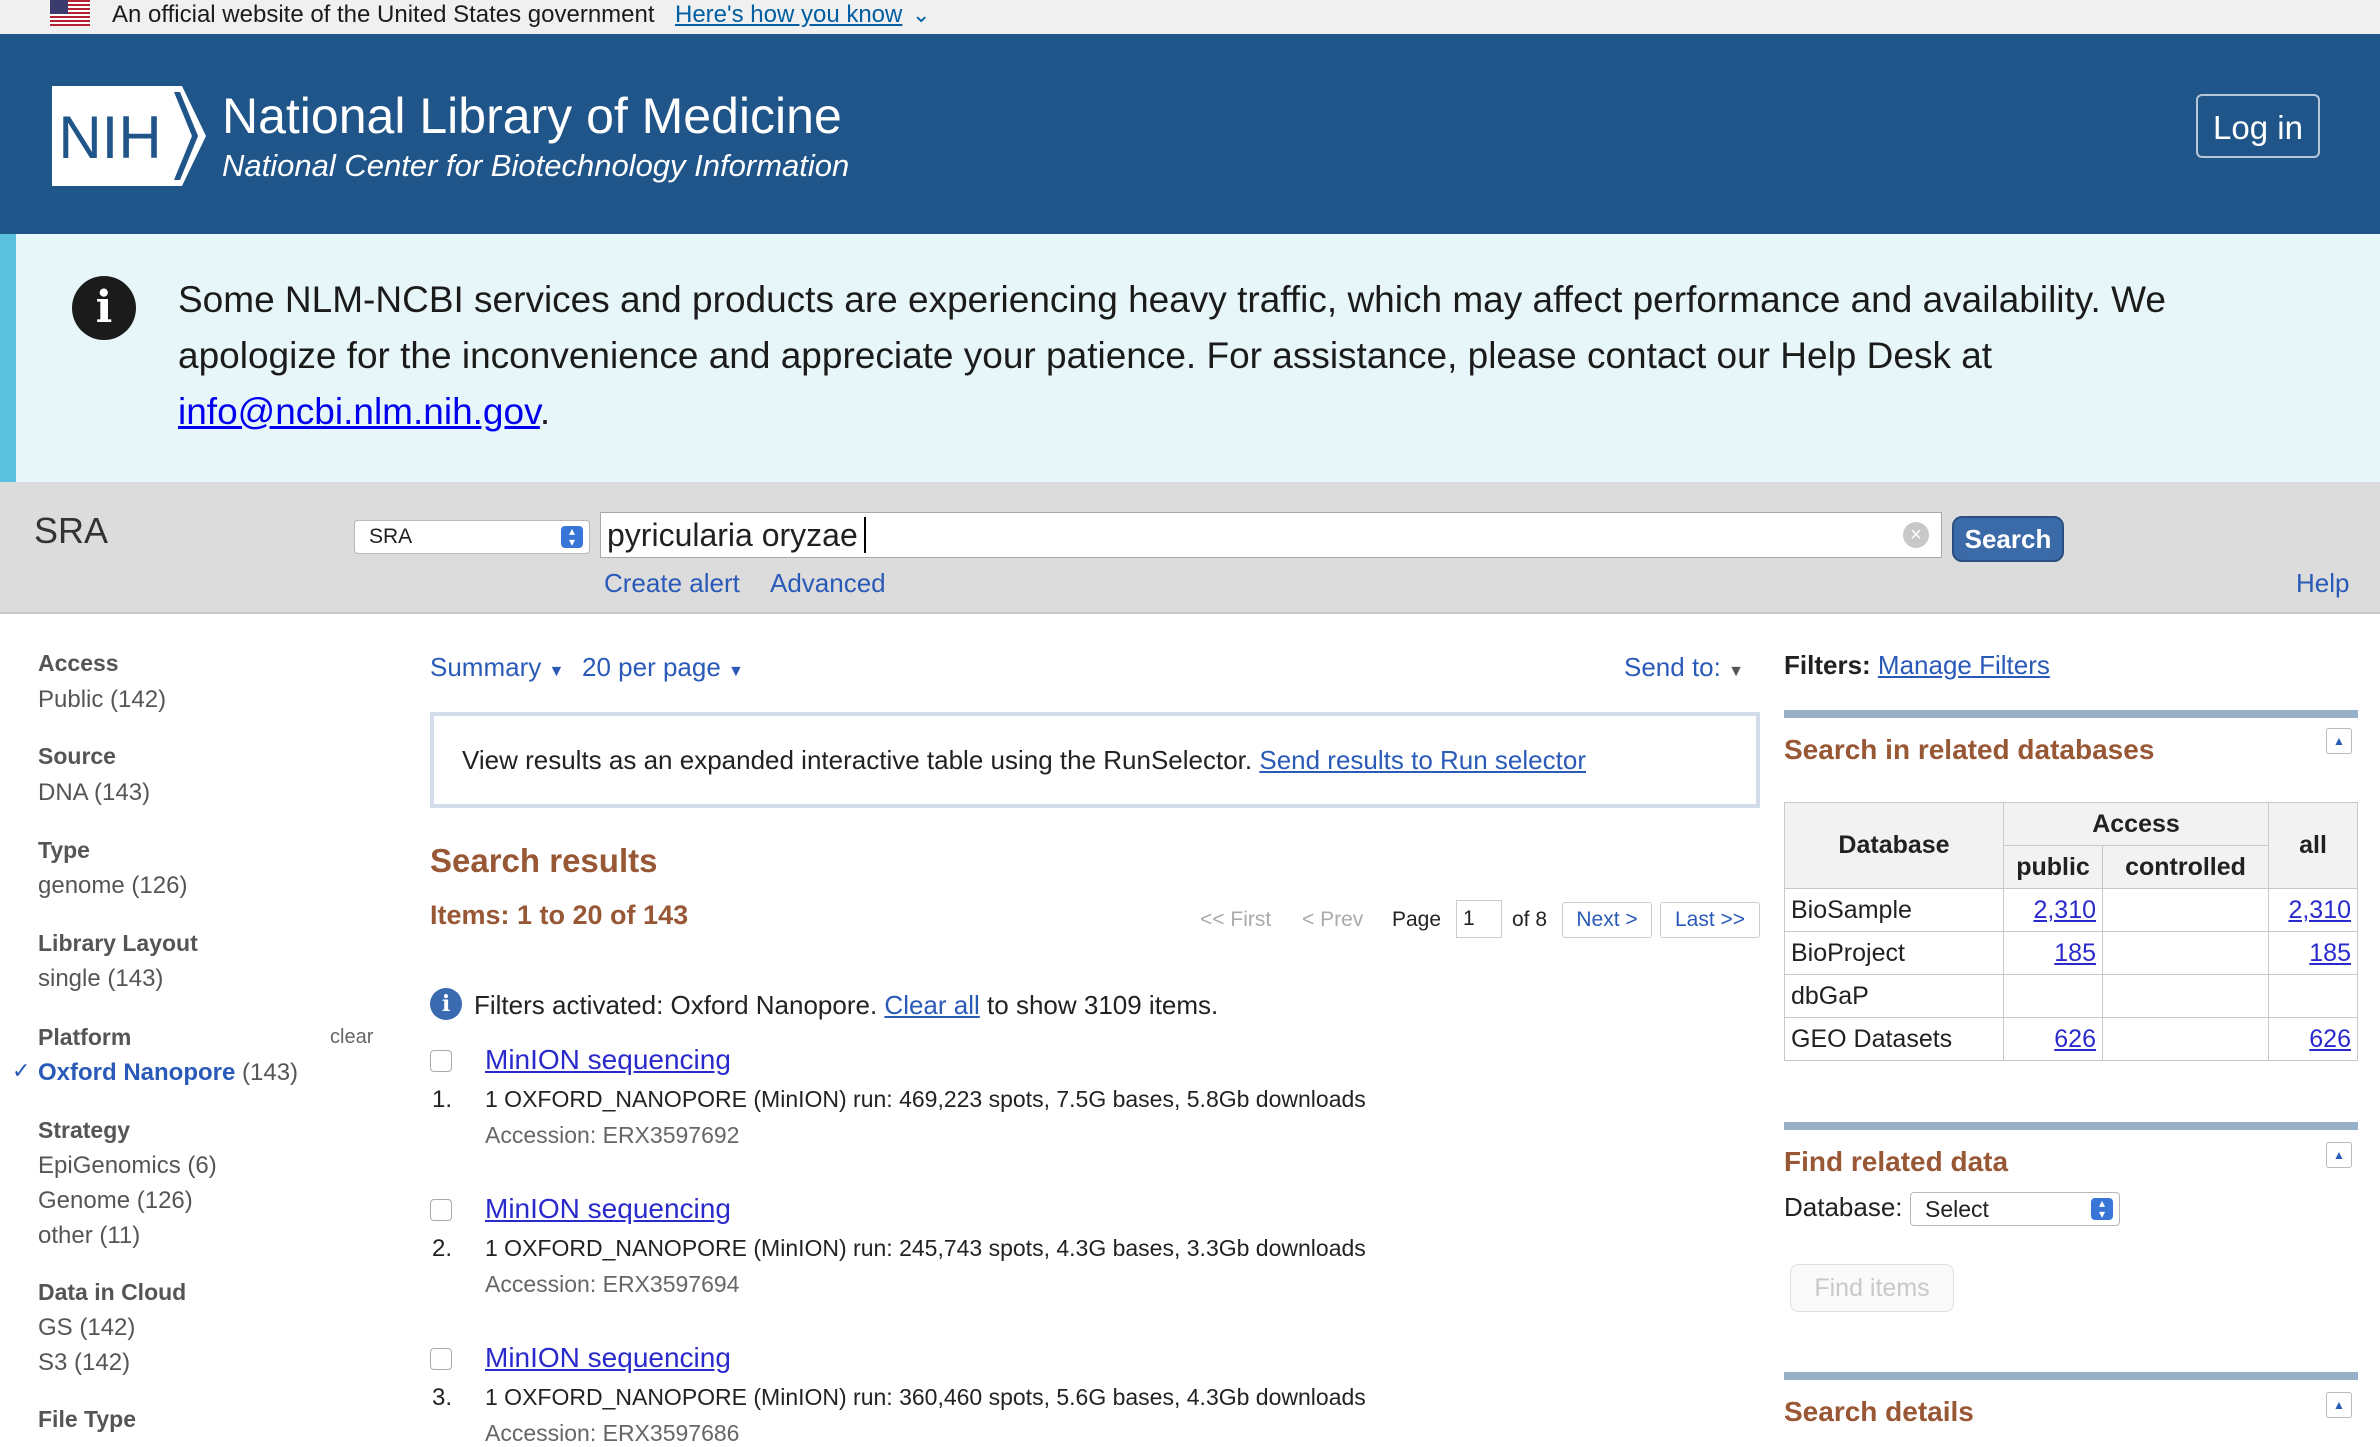 The width and height of the screenshot is (2380, 1447). Describe the element at coordinates (81, 885) in the screenshot. I see `facet-label: genome` at that location.